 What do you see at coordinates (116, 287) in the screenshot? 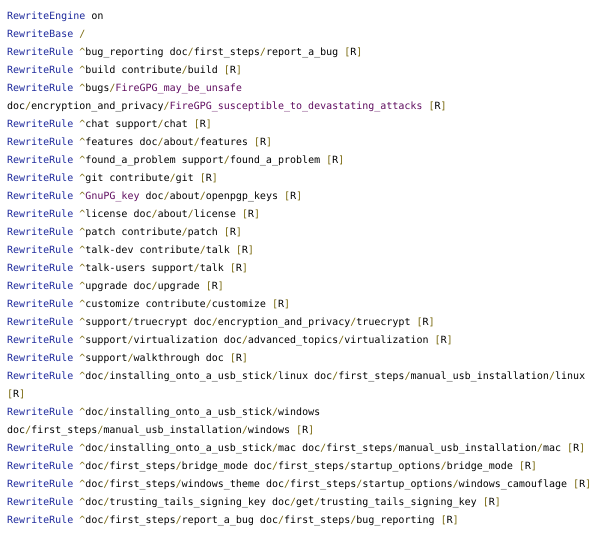
I see `code-line: RewriteRule ^upgrade doc/upgrade [R]` at bounding box center [116, 287].